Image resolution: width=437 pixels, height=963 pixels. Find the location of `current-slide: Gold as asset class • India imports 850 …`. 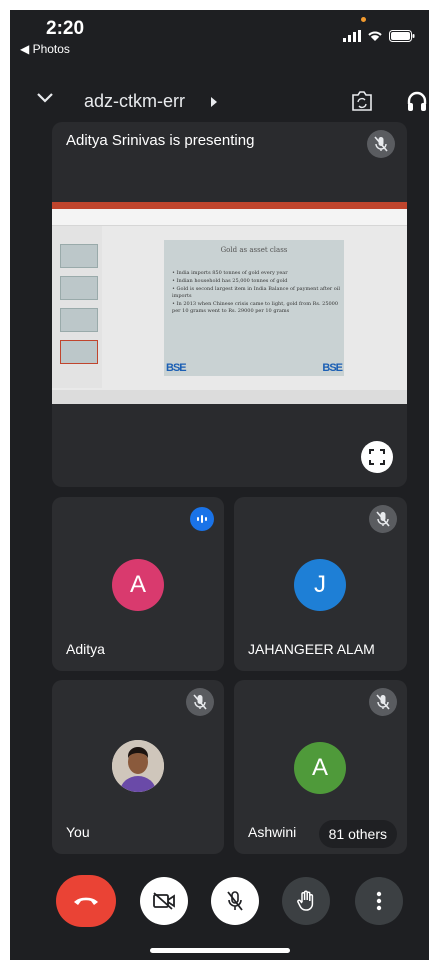

current-slide: Gold as asset class • India imports 850 … is located at coordinates (254, 308).